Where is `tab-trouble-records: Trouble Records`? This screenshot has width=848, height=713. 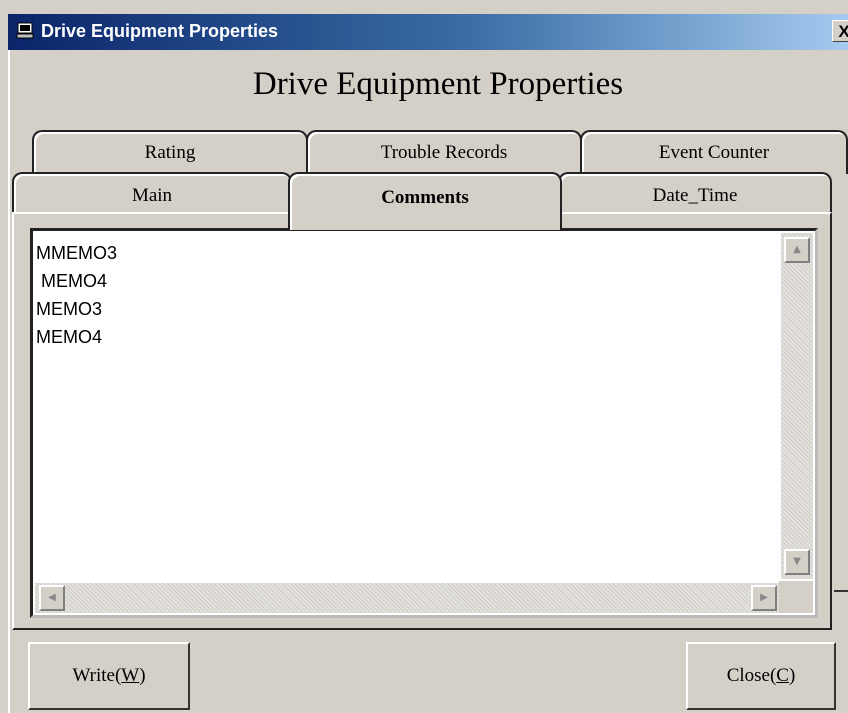
tab-trouble-records: Trouble Records is located at coordinates (444, 152).